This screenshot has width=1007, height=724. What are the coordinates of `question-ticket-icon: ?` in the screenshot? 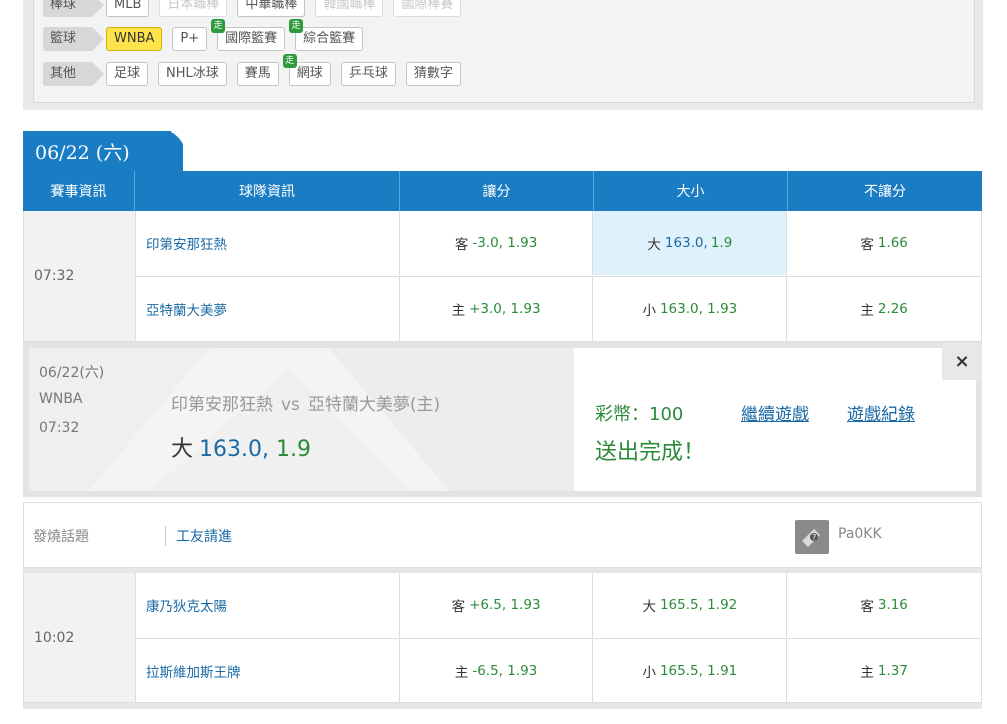 It's located at (811, 538).